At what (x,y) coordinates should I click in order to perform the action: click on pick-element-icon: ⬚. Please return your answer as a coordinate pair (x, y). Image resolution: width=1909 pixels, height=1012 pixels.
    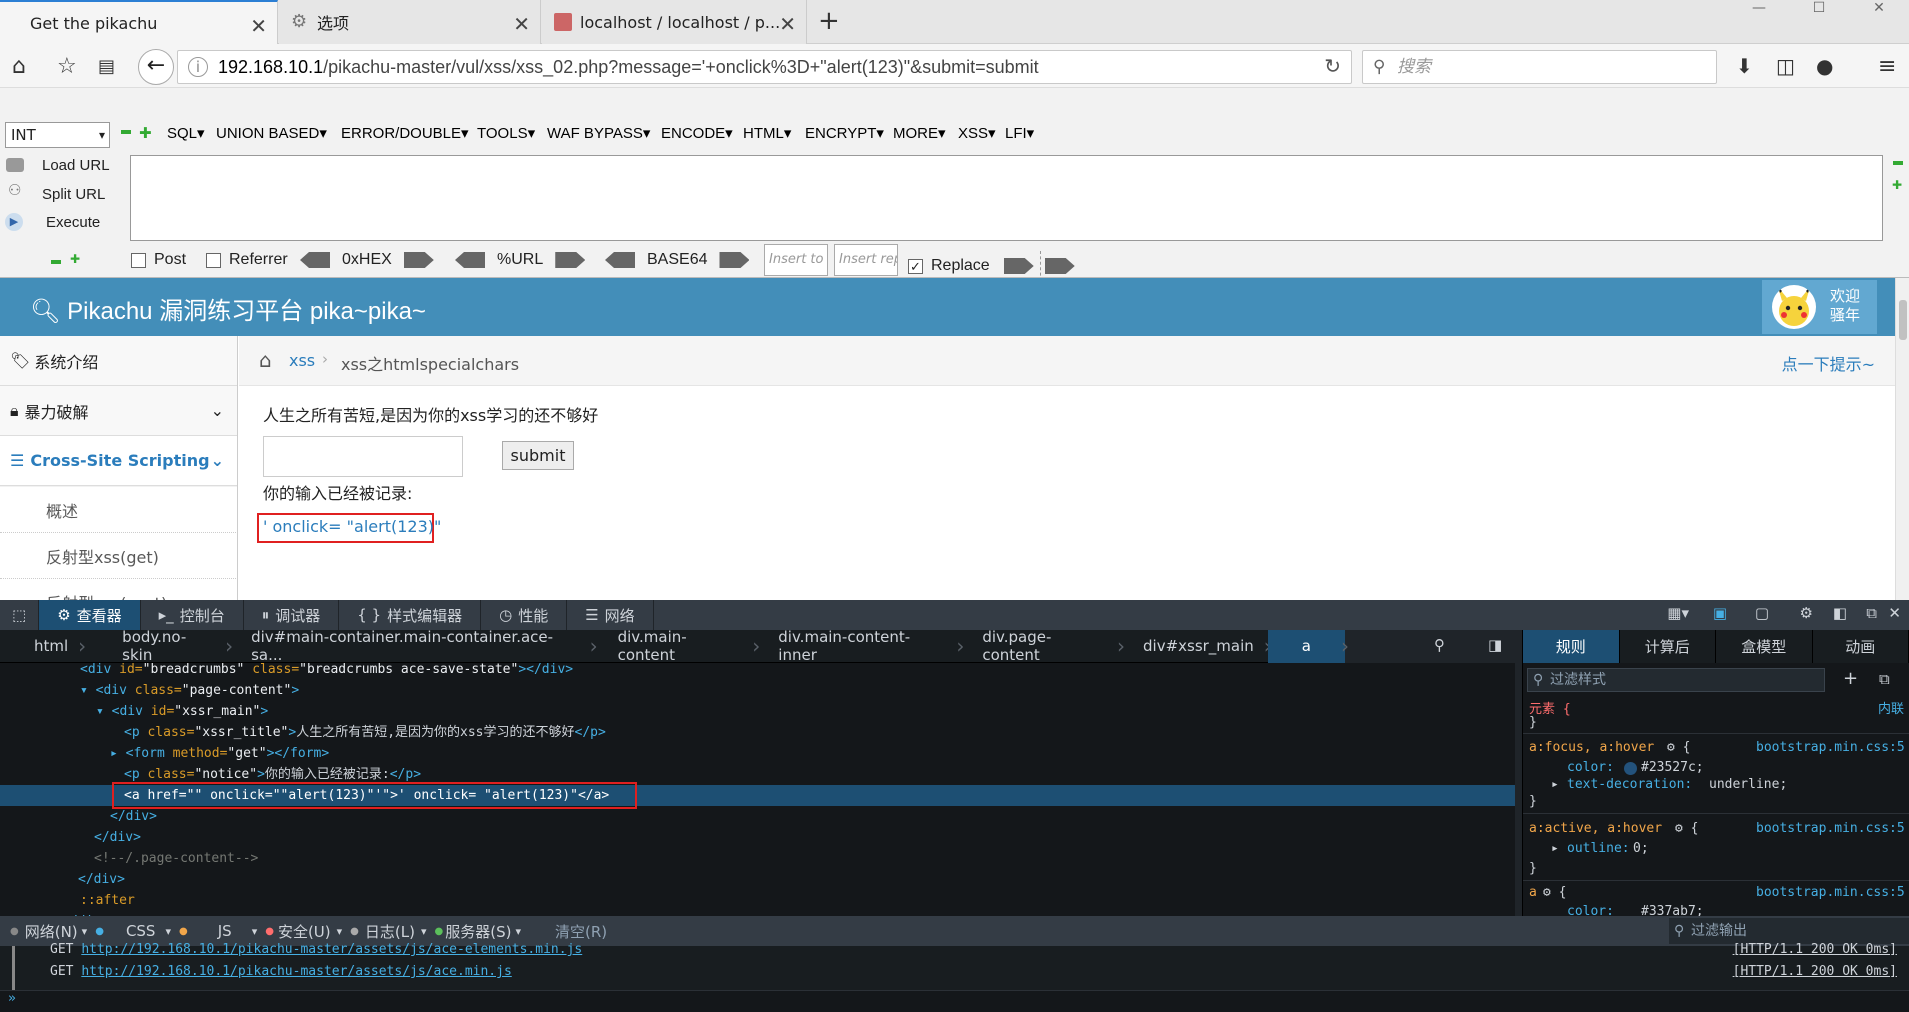
    Looking at the image, I should click on (20, 615).